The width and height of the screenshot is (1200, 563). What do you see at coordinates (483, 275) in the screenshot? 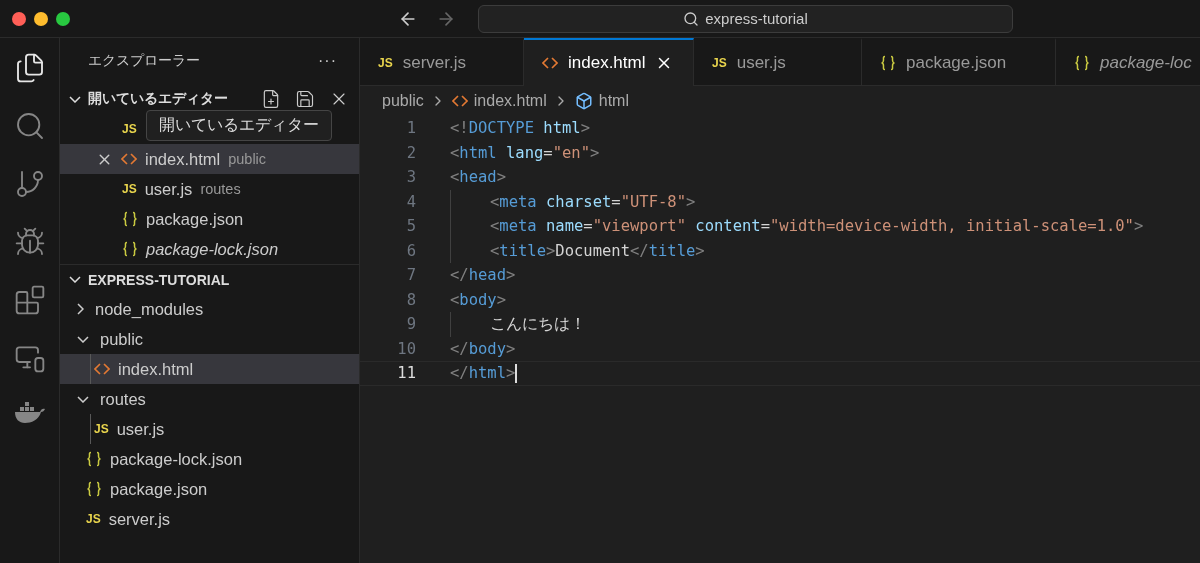
I see `code-line: </head>` at bounding box center [483, 275].